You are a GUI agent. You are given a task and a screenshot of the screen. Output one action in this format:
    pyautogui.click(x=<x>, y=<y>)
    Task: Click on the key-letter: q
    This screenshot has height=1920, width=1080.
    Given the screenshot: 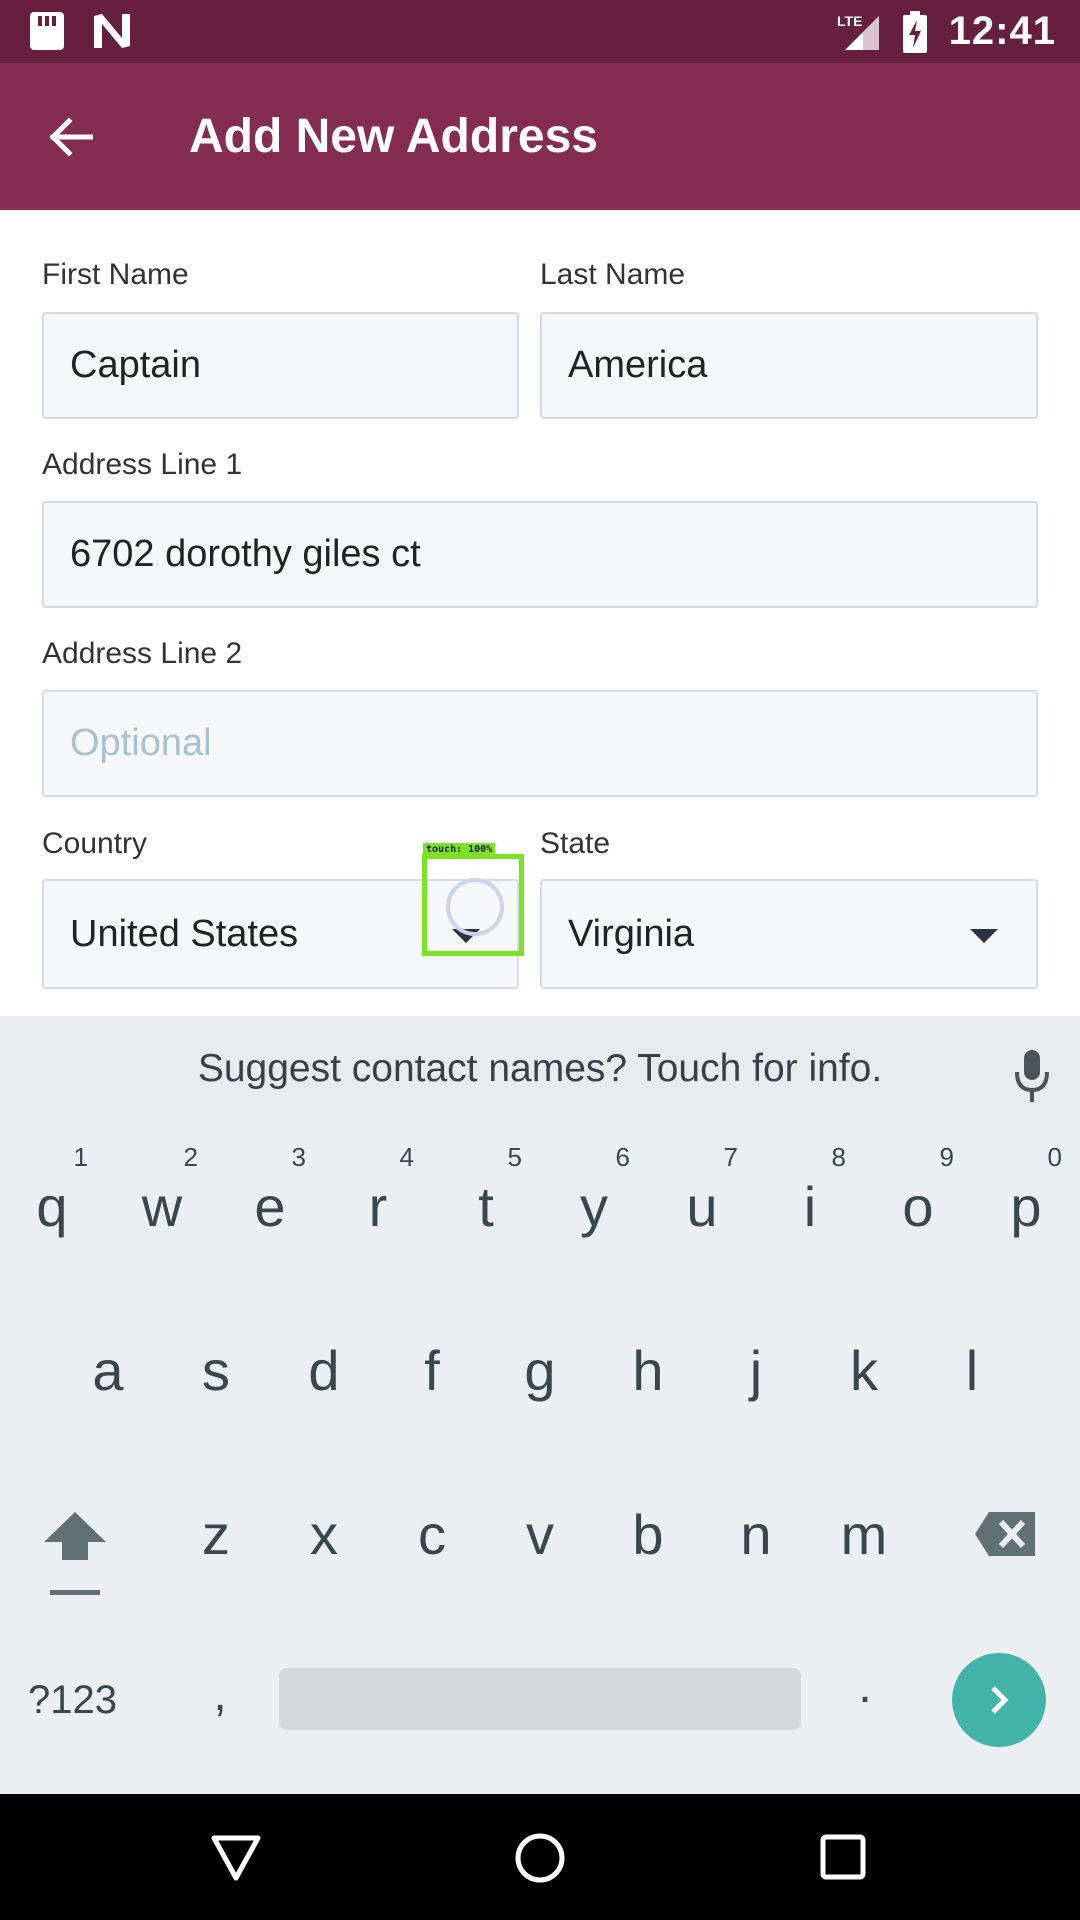 What is the action you would take?
    pyautogui.click(x=52, y=1206)
    